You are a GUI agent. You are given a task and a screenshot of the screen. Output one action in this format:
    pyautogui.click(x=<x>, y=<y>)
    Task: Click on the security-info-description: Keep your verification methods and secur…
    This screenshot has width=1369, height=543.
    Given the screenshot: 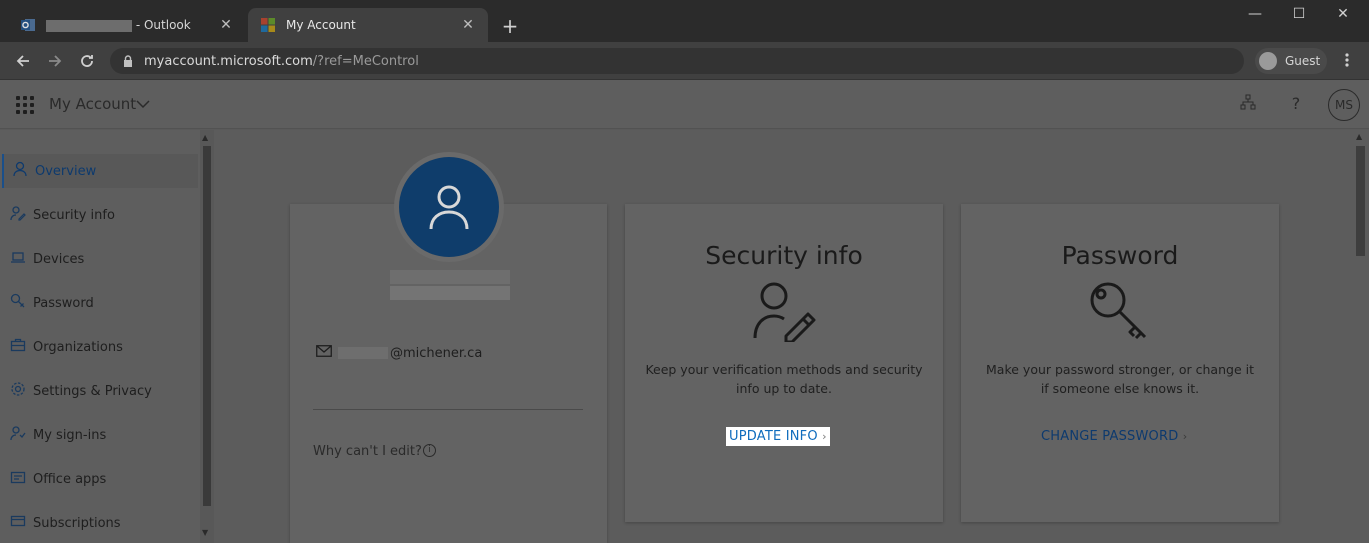 What is the action you would take?
    pyautogui.click(x=784, y=379)
    